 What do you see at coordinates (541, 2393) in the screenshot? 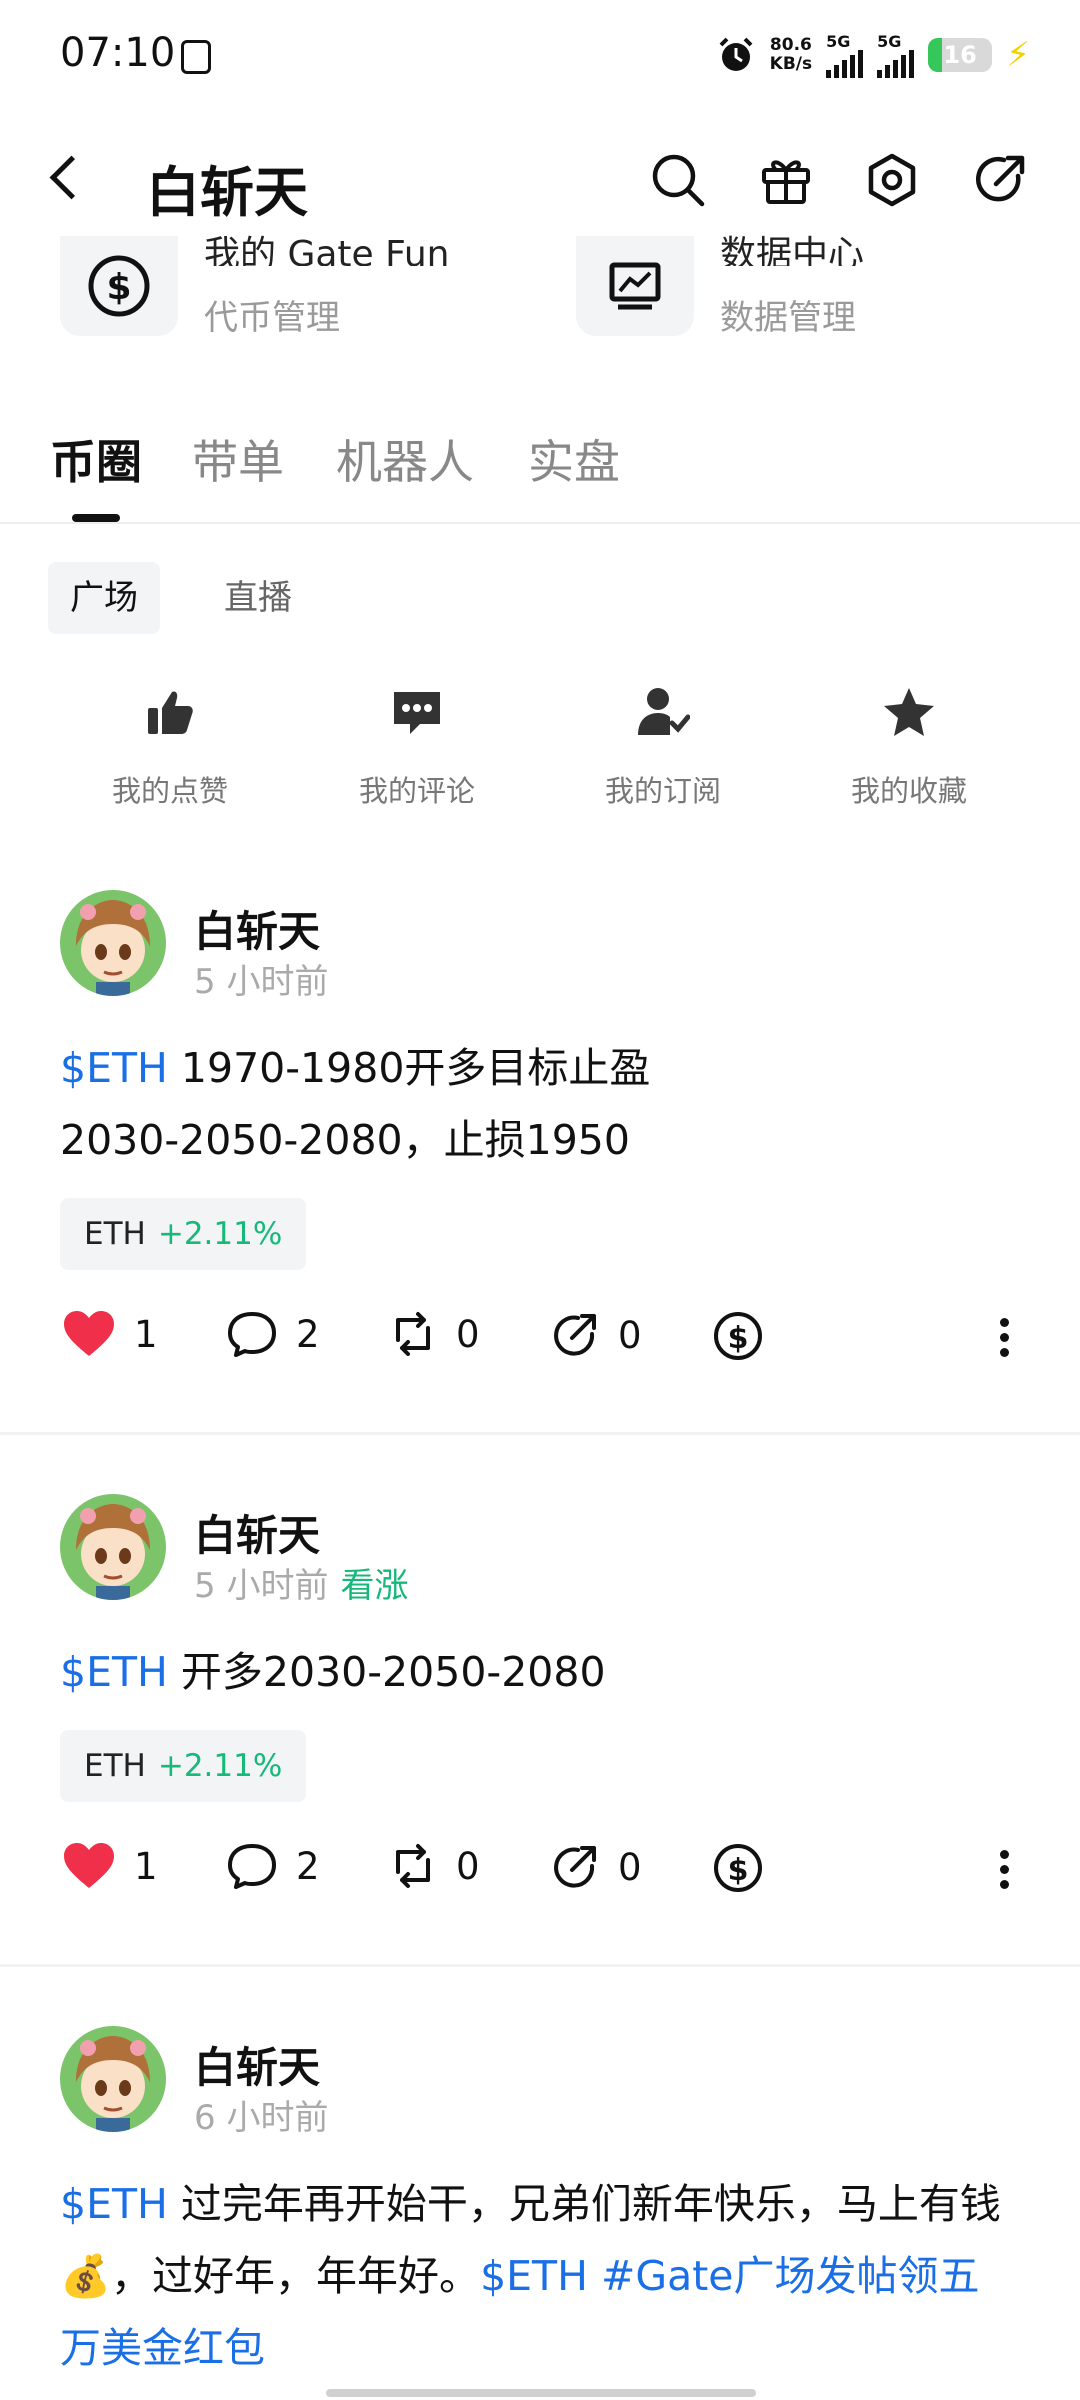
I see `home-indicator` at bounding box center [541, 2393].